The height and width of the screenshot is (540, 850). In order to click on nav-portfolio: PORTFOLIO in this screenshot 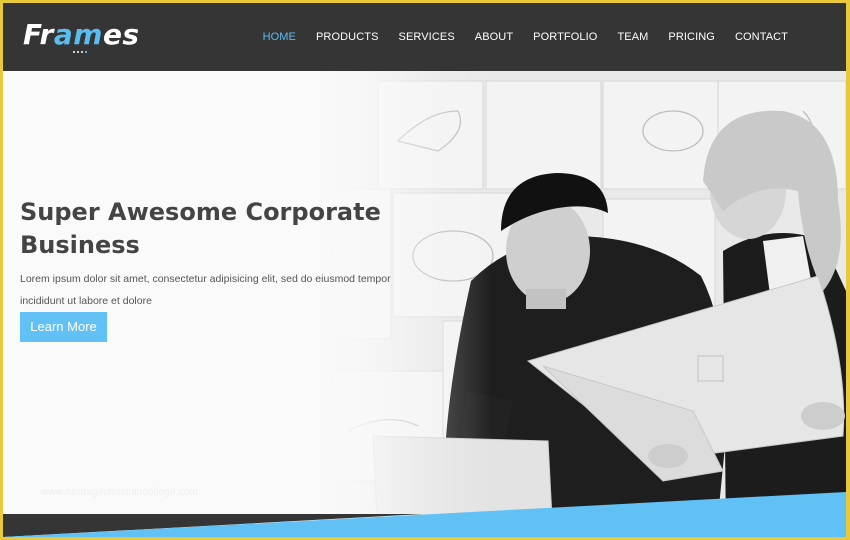, I will do `click(565, 37)`.